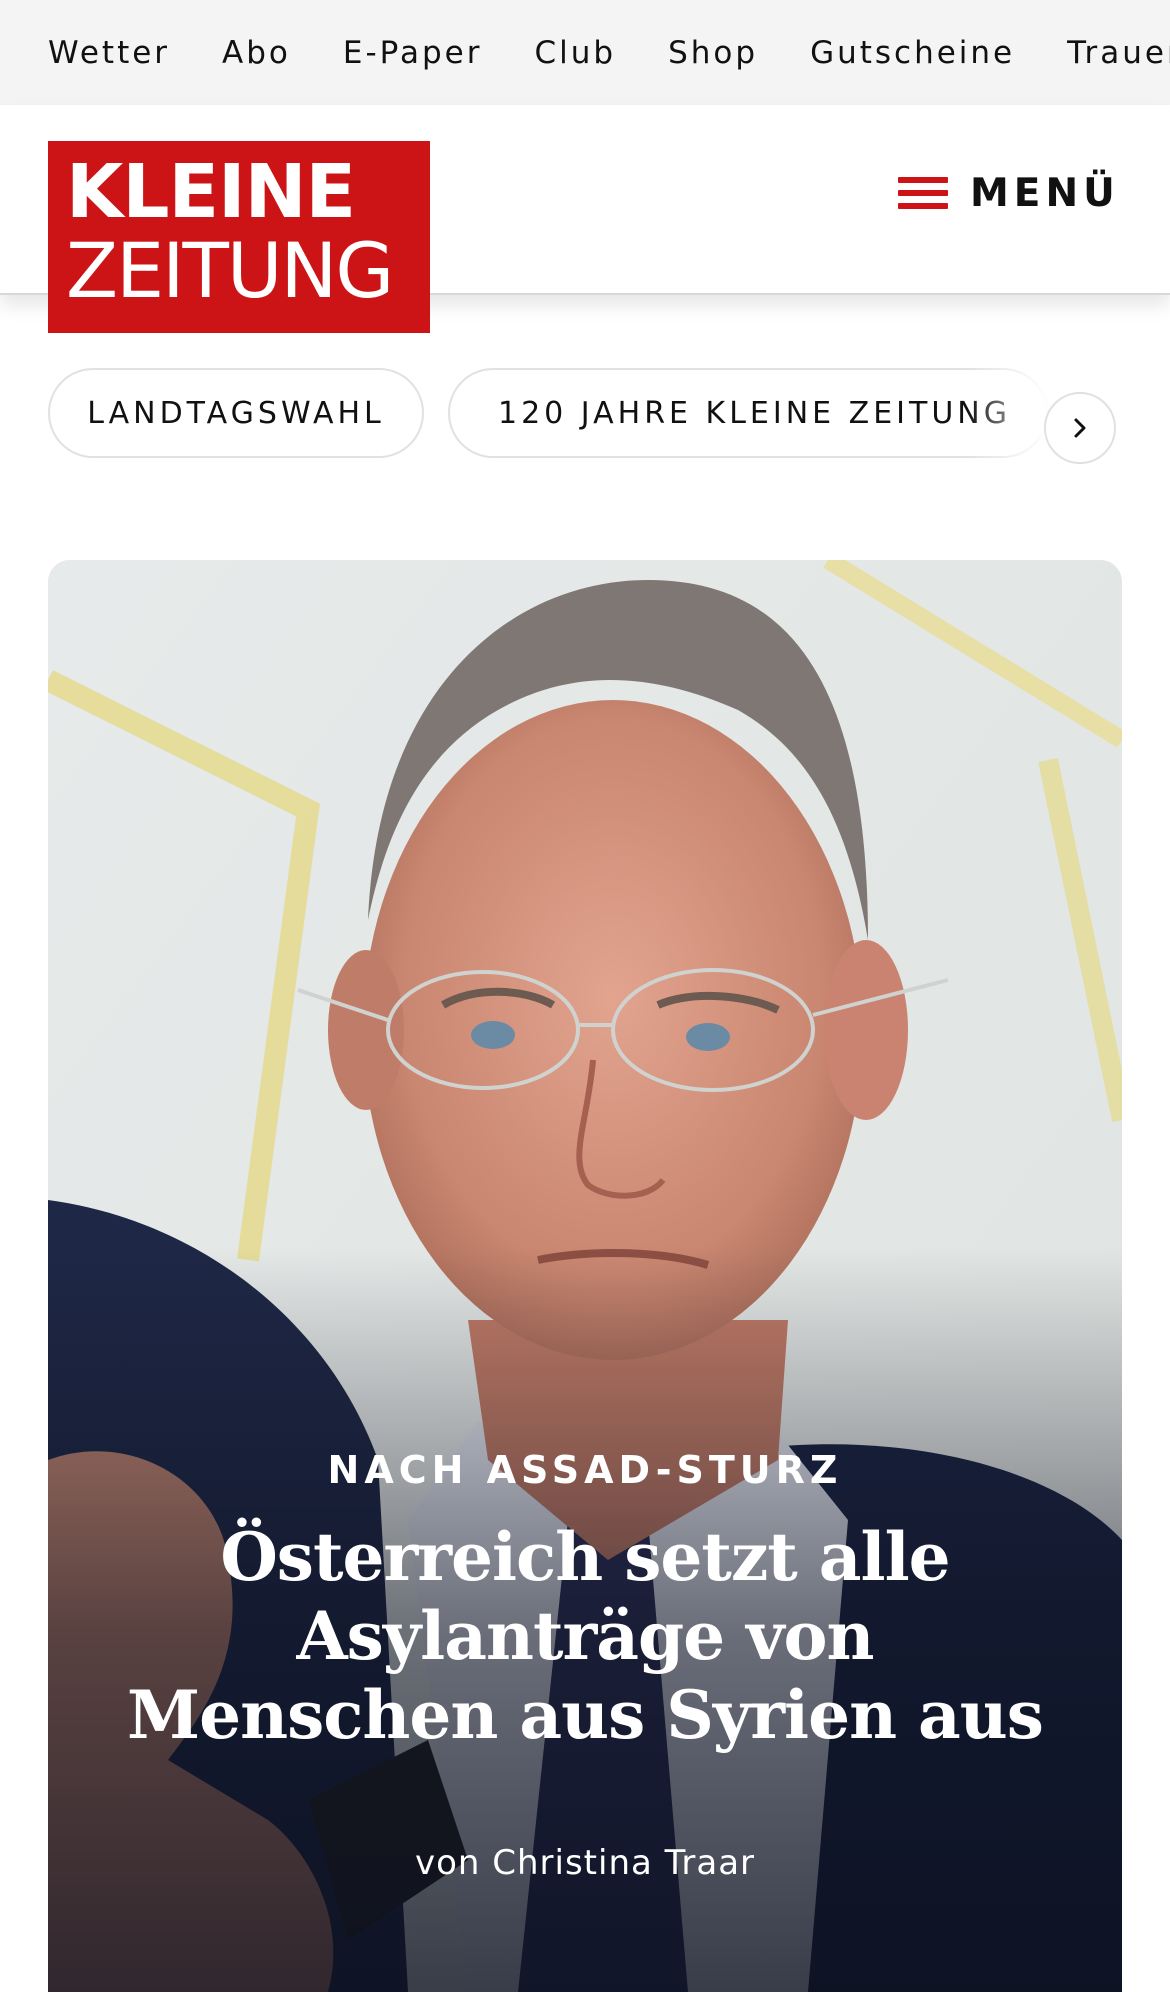  What do you see at coordinates (585, 1715) in the screenshot?
I see `headline-line-3: Menschen aus Syrien aus` at bounding box center [585, 1715].